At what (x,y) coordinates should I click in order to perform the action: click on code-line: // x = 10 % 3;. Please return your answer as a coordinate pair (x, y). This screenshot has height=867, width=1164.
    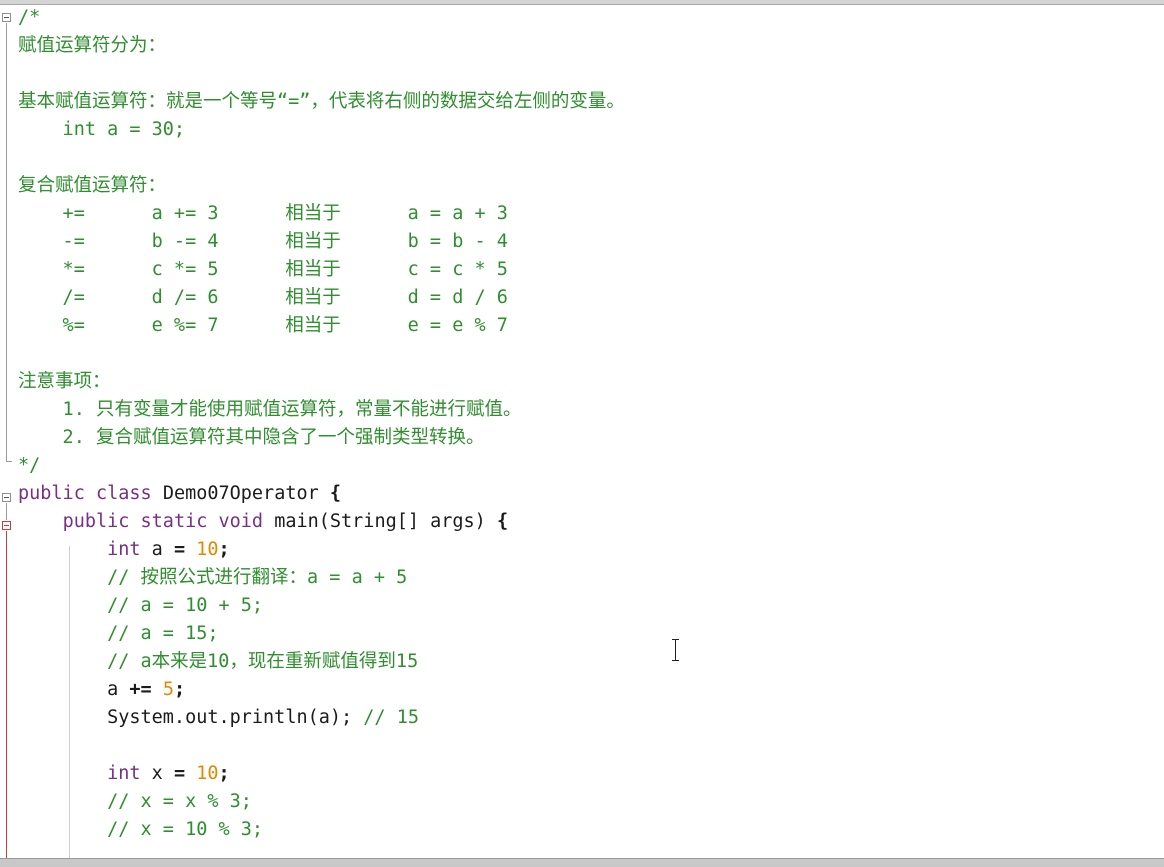
    Looking at the image, I should click on (141, 829).